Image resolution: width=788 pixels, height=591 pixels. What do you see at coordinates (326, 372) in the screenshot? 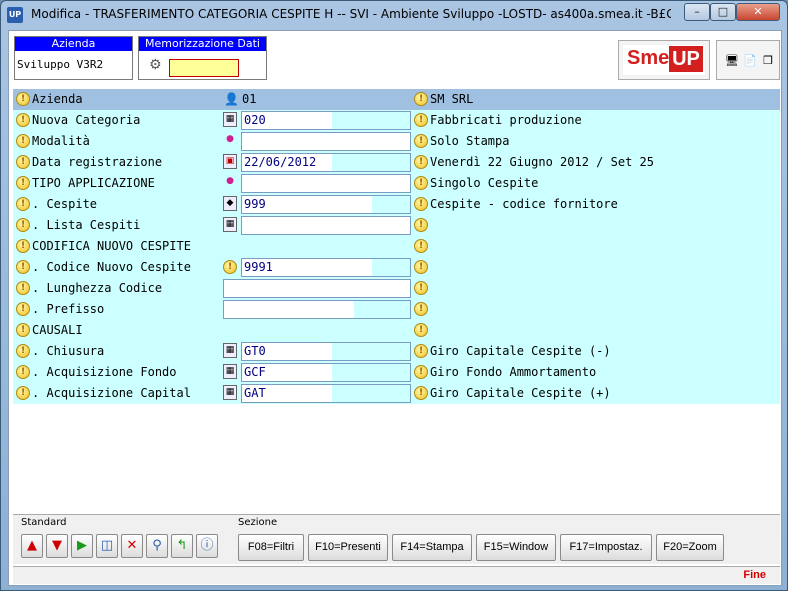
I see `field-input: GCF` at bounding box center [326, 372].